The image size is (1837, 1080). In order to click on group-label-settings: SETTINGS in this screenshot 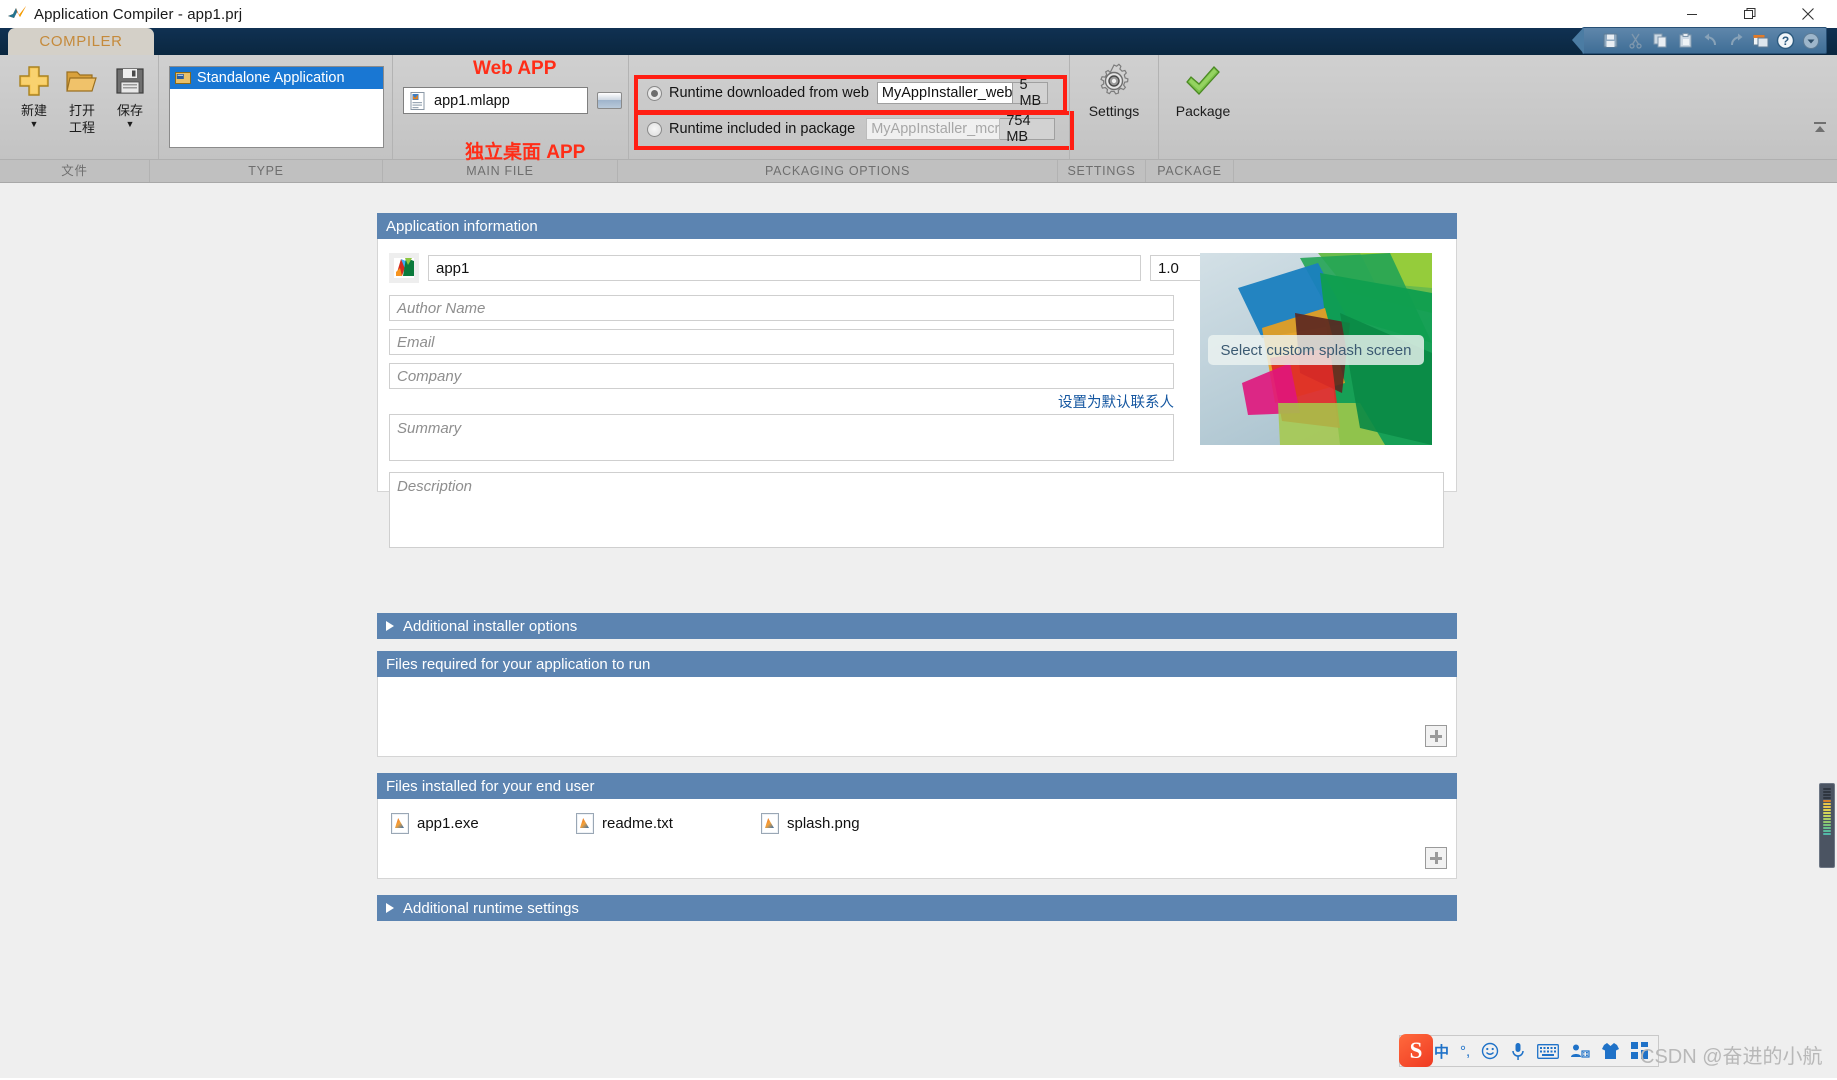, I will do `click(1102, 171)`.